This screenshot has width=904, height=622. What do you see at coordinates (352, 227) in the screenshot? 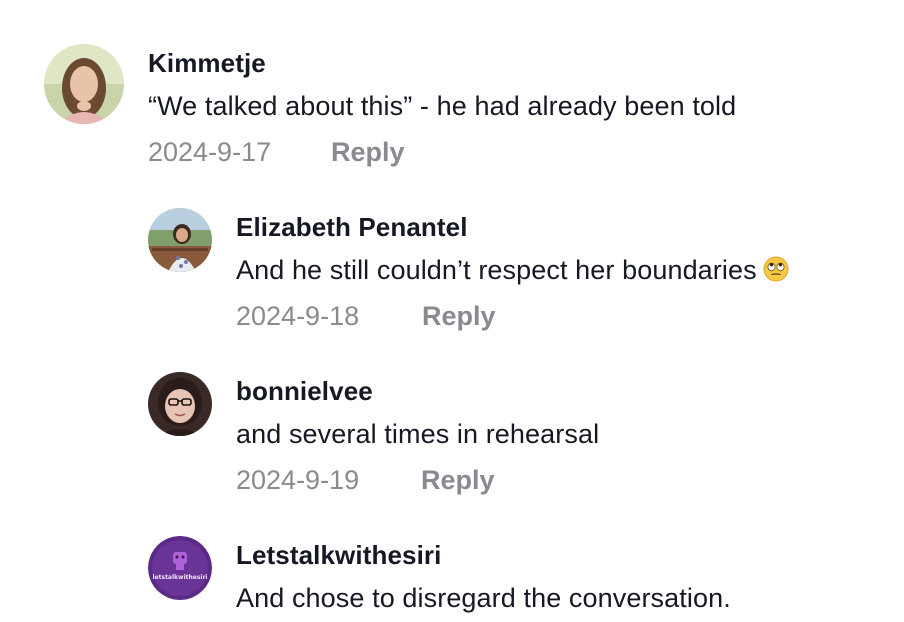
I see `username: Elizabeth Penantel` at bounding box center [352, 227].